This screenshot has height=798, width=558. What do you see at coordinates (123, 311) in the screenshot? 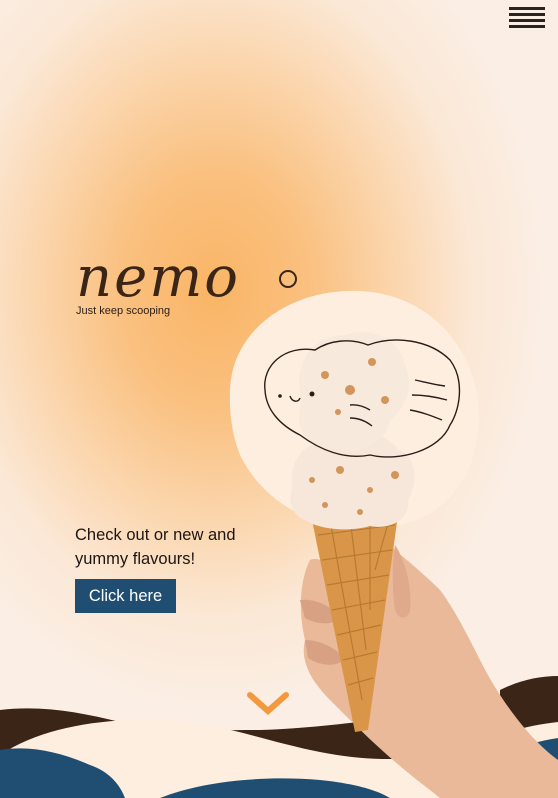
I see `tagline: Just keep scooping` at bounding box center [123, 311].